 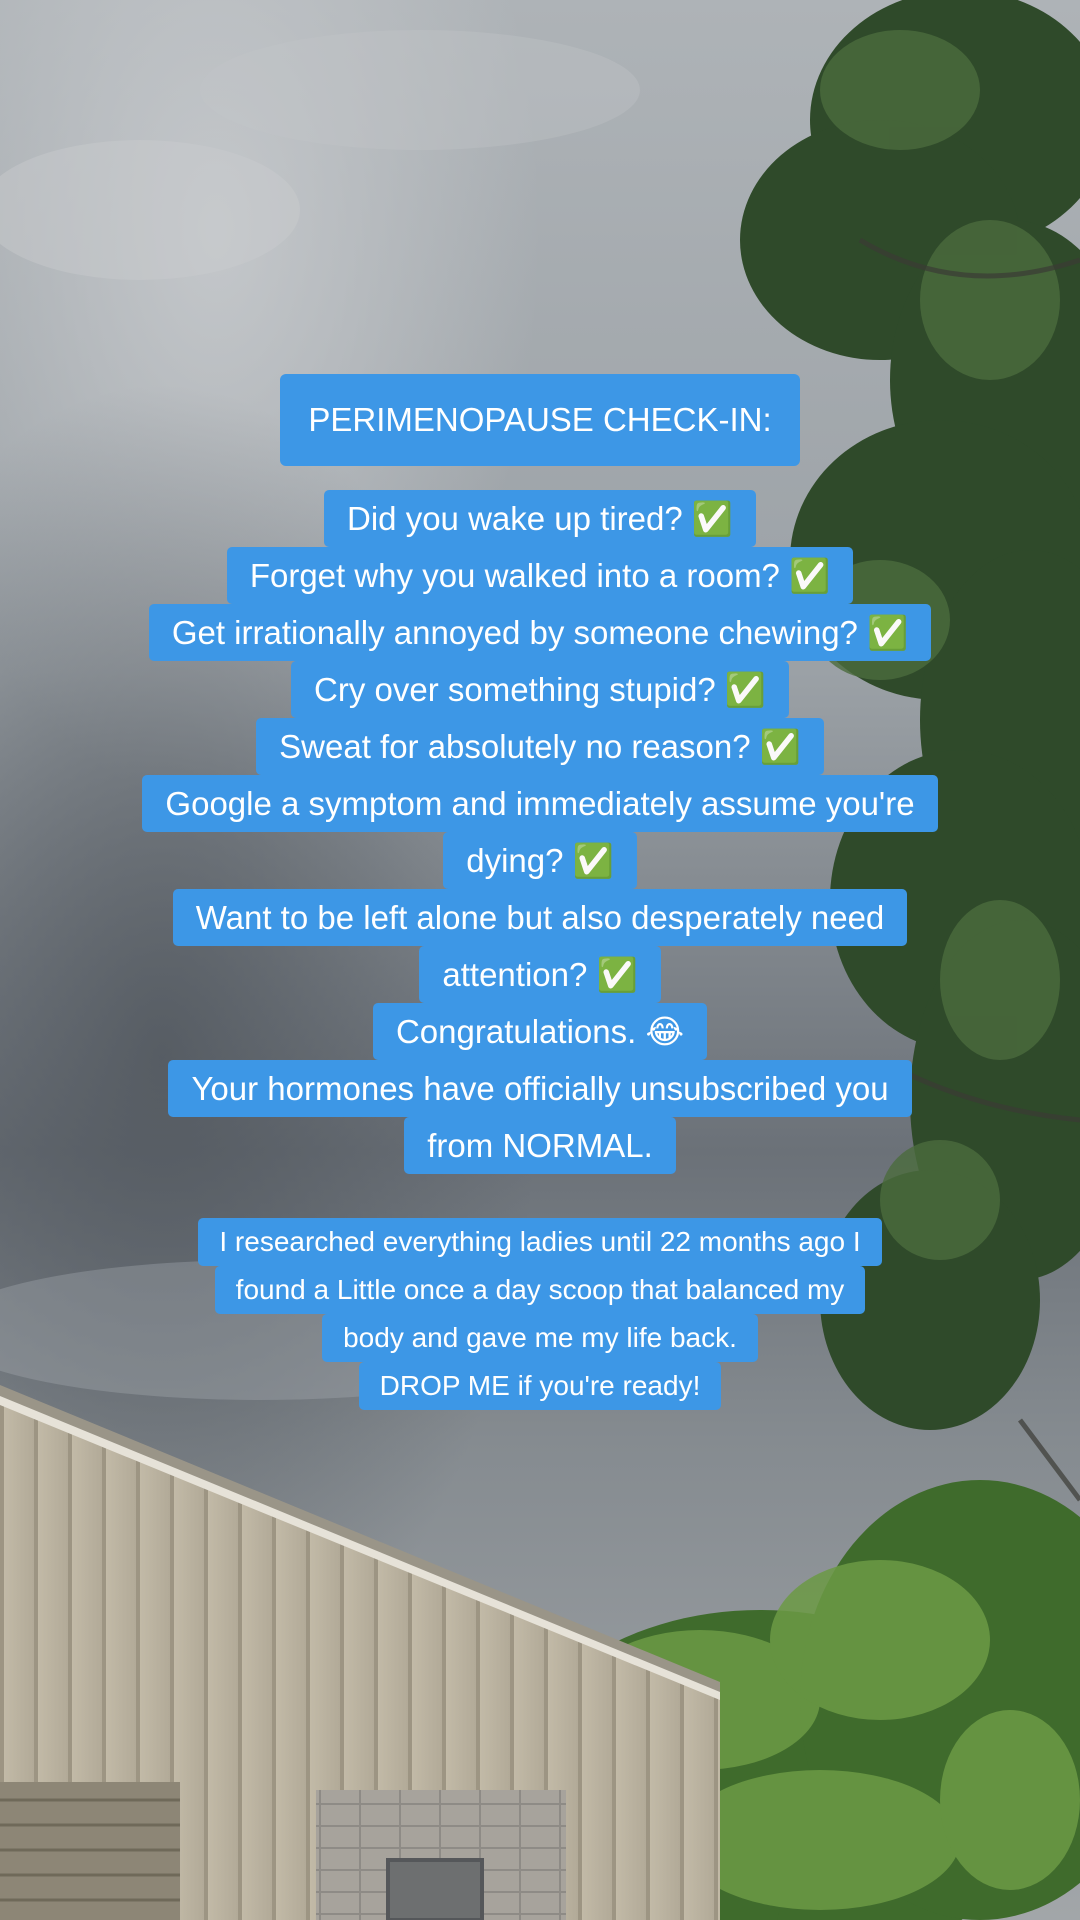 What do you see at coordinates (540, 518) in the screenshot?
I see `caption-line: Did you wake up tired? ✅` at bounding box center [540, 518].